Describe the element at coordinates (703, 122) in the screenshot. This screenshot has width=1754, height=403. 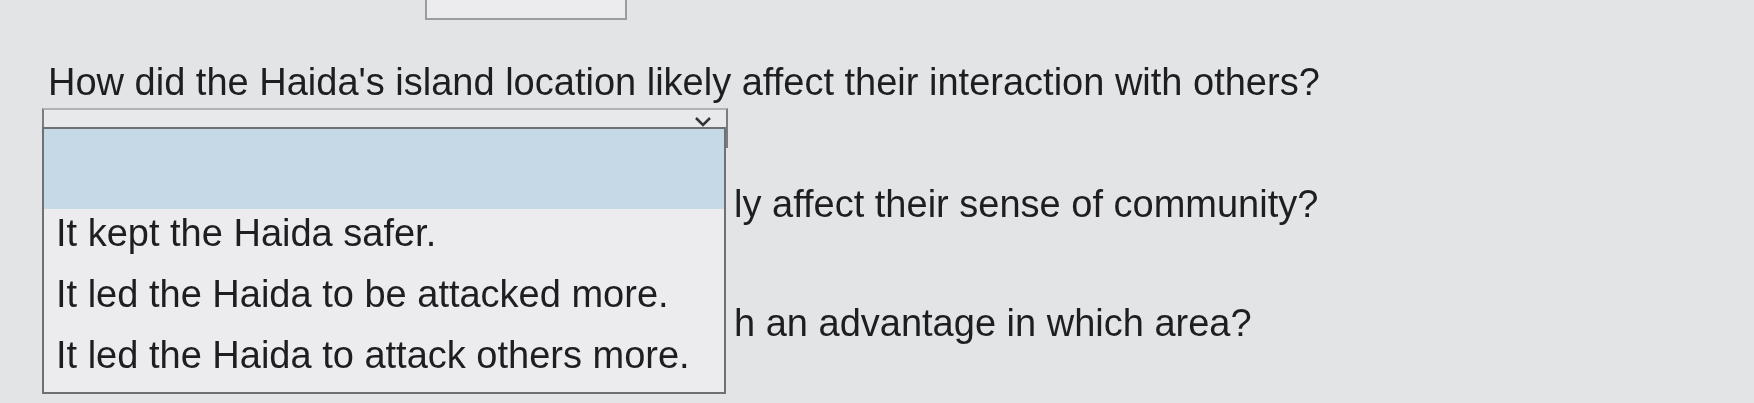
I see `chevron-down-icon` at that location.